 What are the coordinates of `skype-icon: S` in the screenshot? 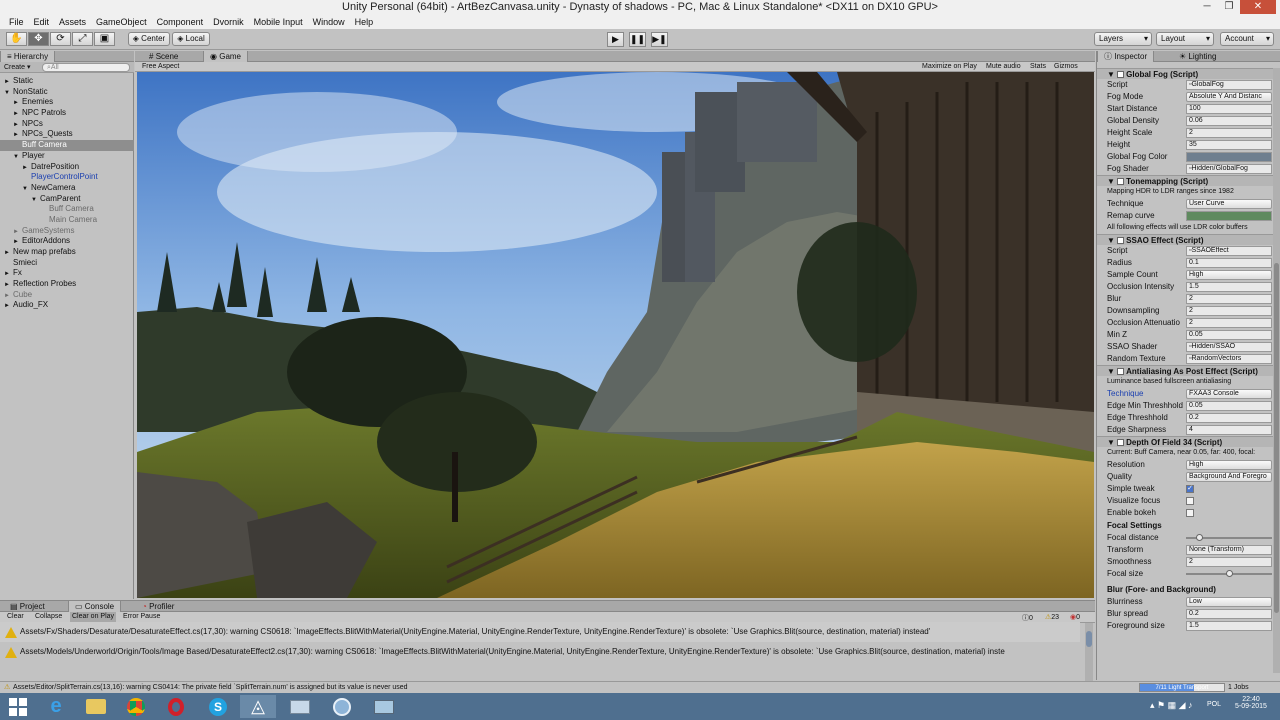 It's located at (218, 706).